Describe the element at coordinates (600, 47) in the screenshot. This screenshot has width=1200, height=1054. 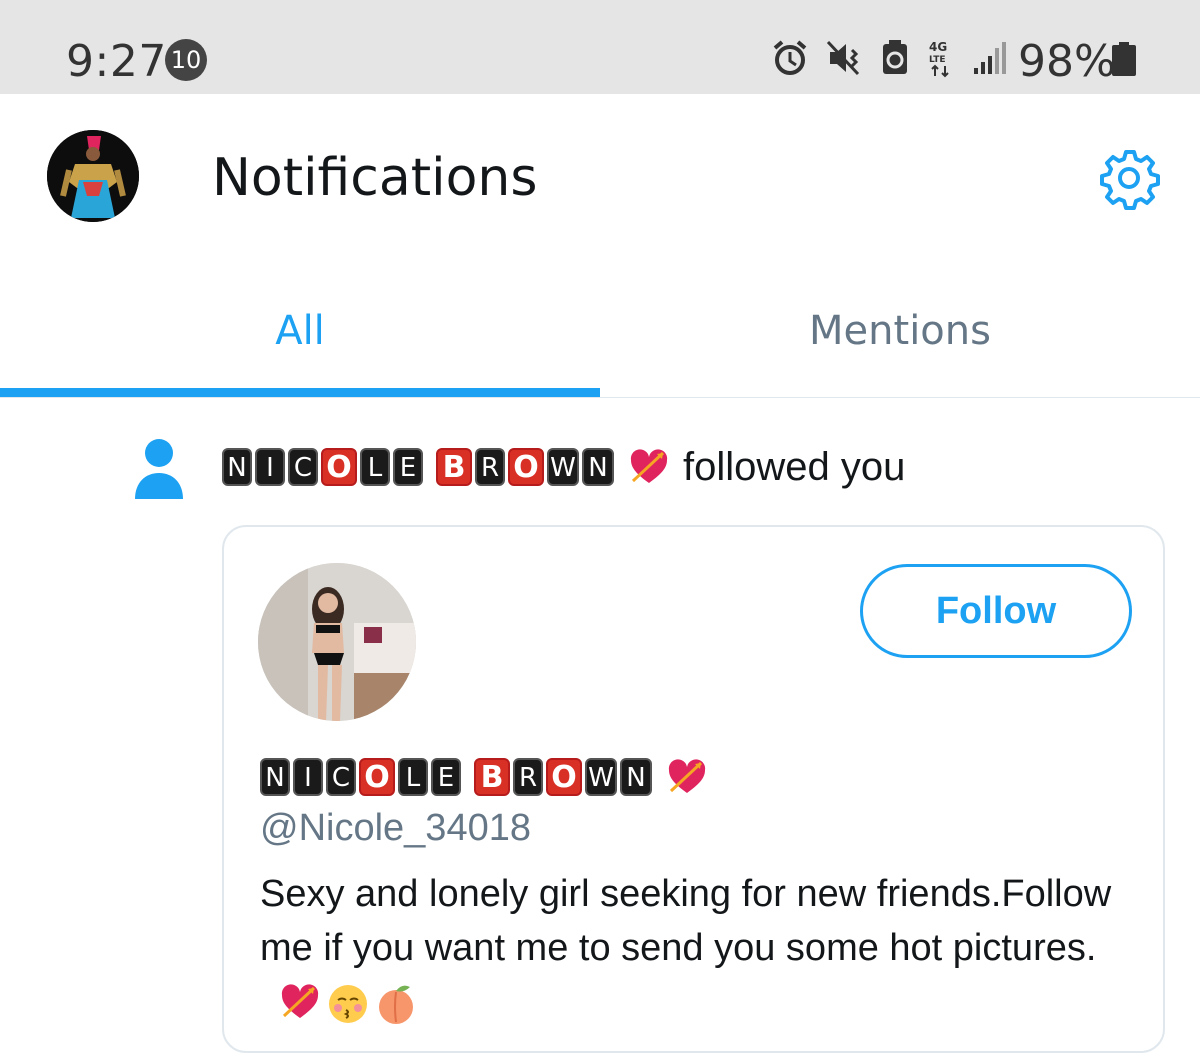
I see `status-bar: 9:27 10 4G LTE 98%` at that location.